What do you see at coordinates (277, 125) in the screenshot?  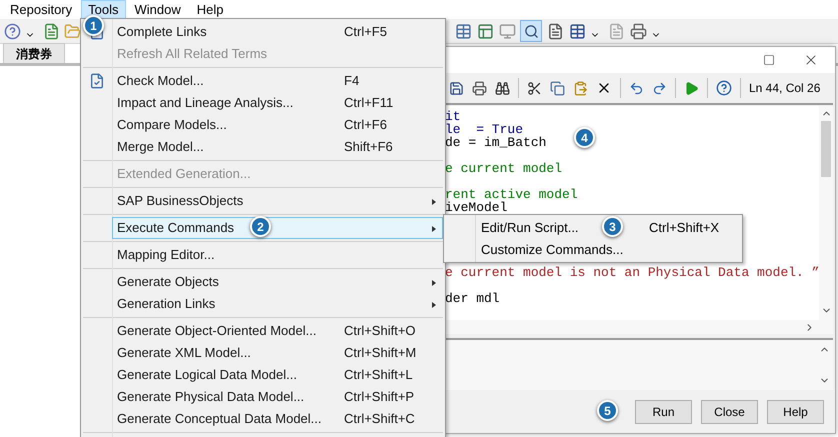 I see `menu-item: Compare Models... Ctrl+F6` at bounding box center [277, 125].